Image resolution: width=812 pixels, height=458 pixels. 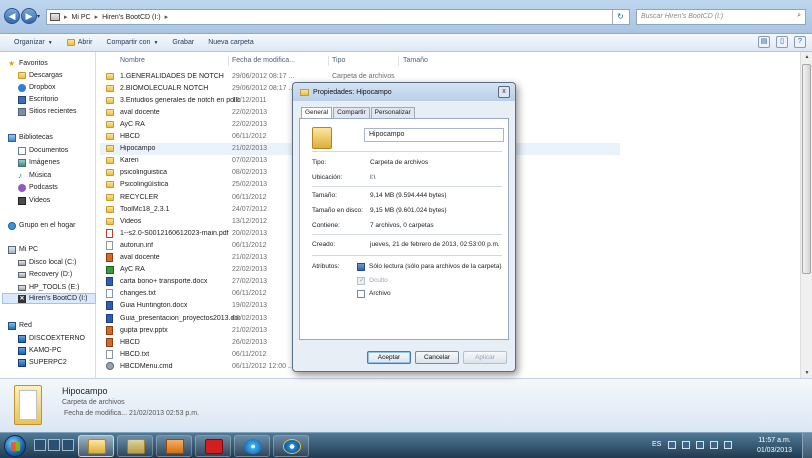 I want to click on dialog-titlebar: Propiedades: Hipocampo, so click(x=404, y=92).